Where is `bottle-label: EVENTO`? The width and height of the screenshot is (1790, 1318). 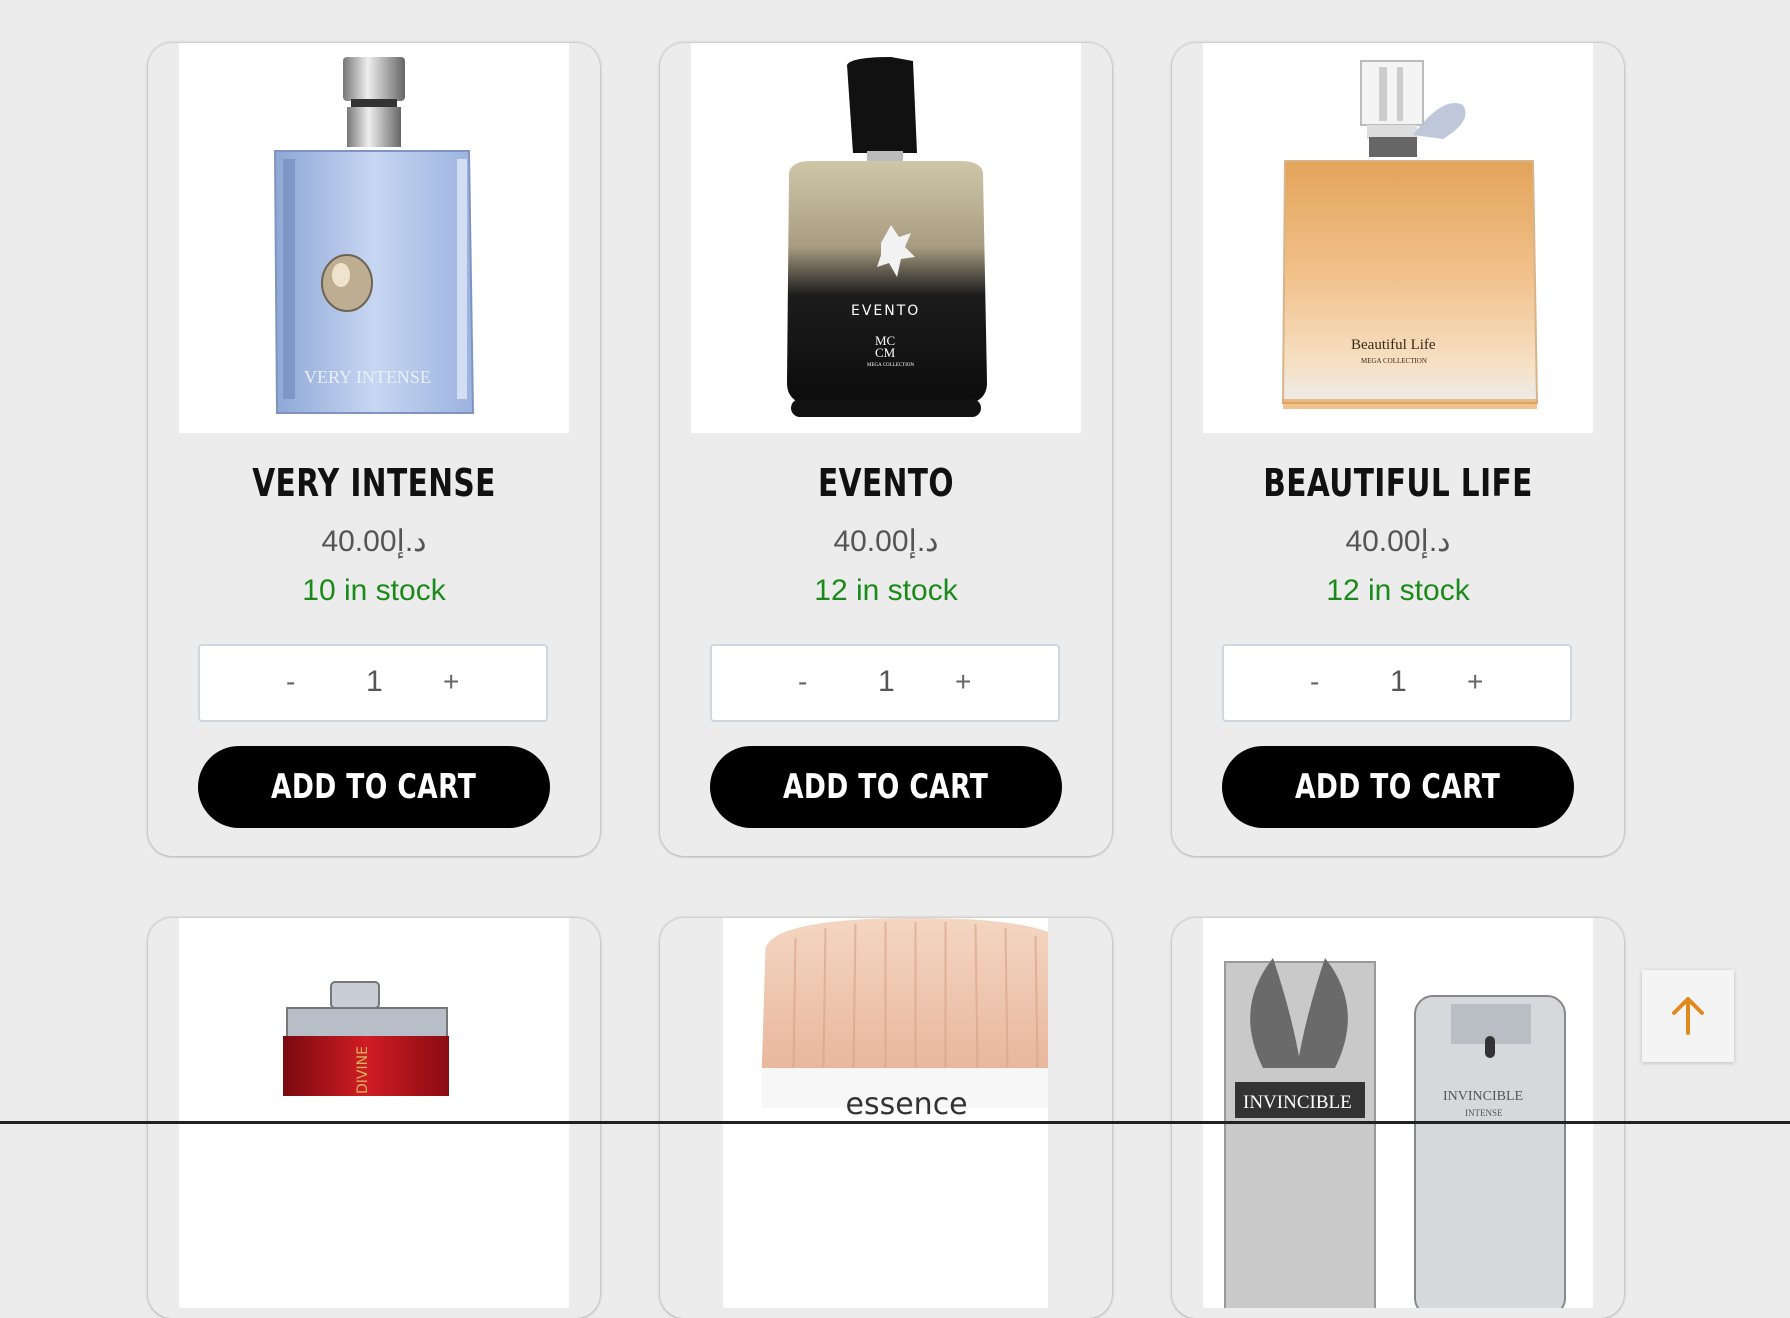 bottle-label: EVENTO is located at coordinates (885, 311).